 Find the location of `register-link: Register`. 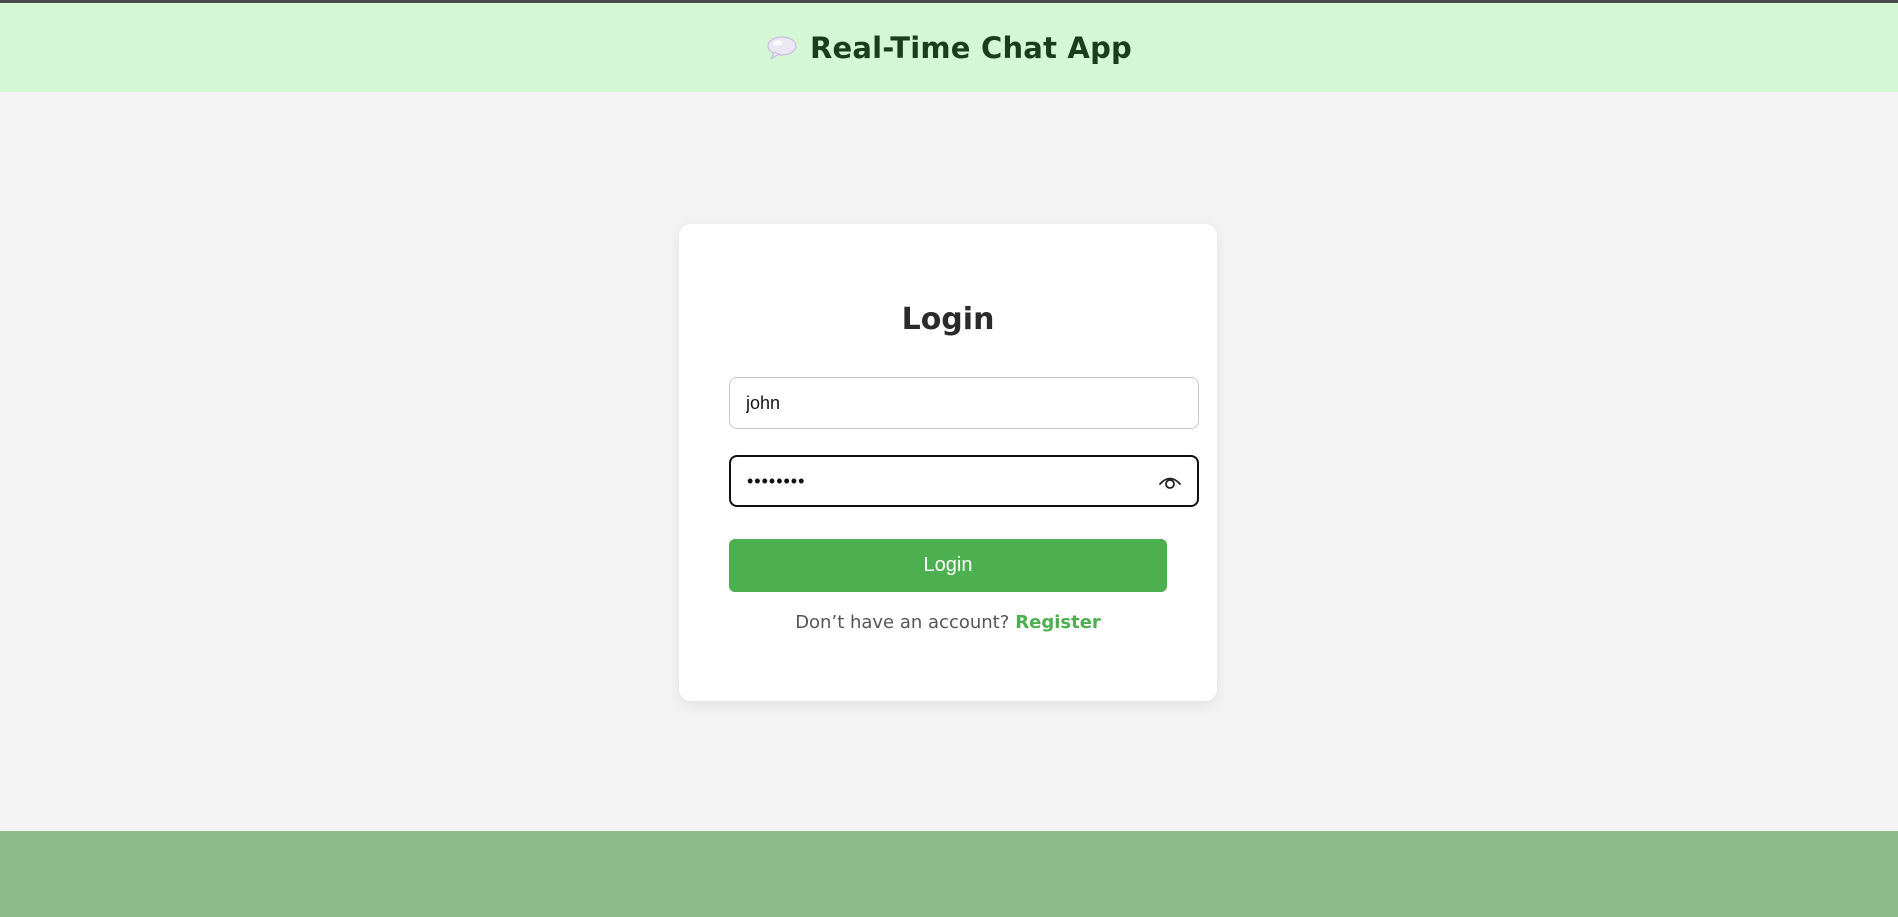

register-link: Register is located at coordinates (1058, 622).